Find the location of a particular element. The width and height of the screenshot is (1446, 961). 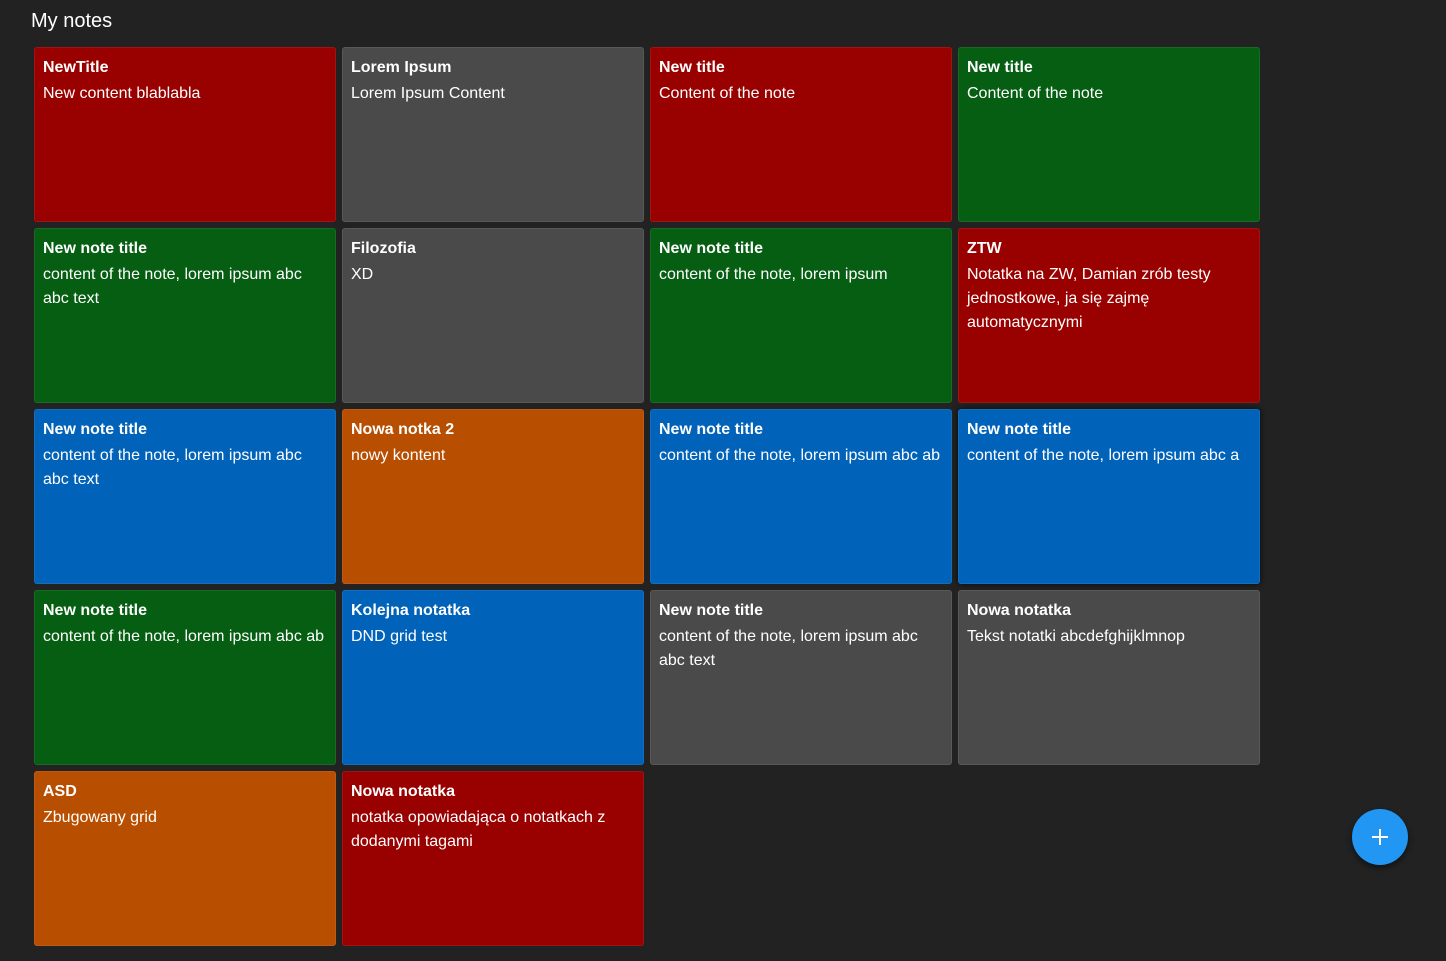

plus-icon is located at coordinates (1380, 837).